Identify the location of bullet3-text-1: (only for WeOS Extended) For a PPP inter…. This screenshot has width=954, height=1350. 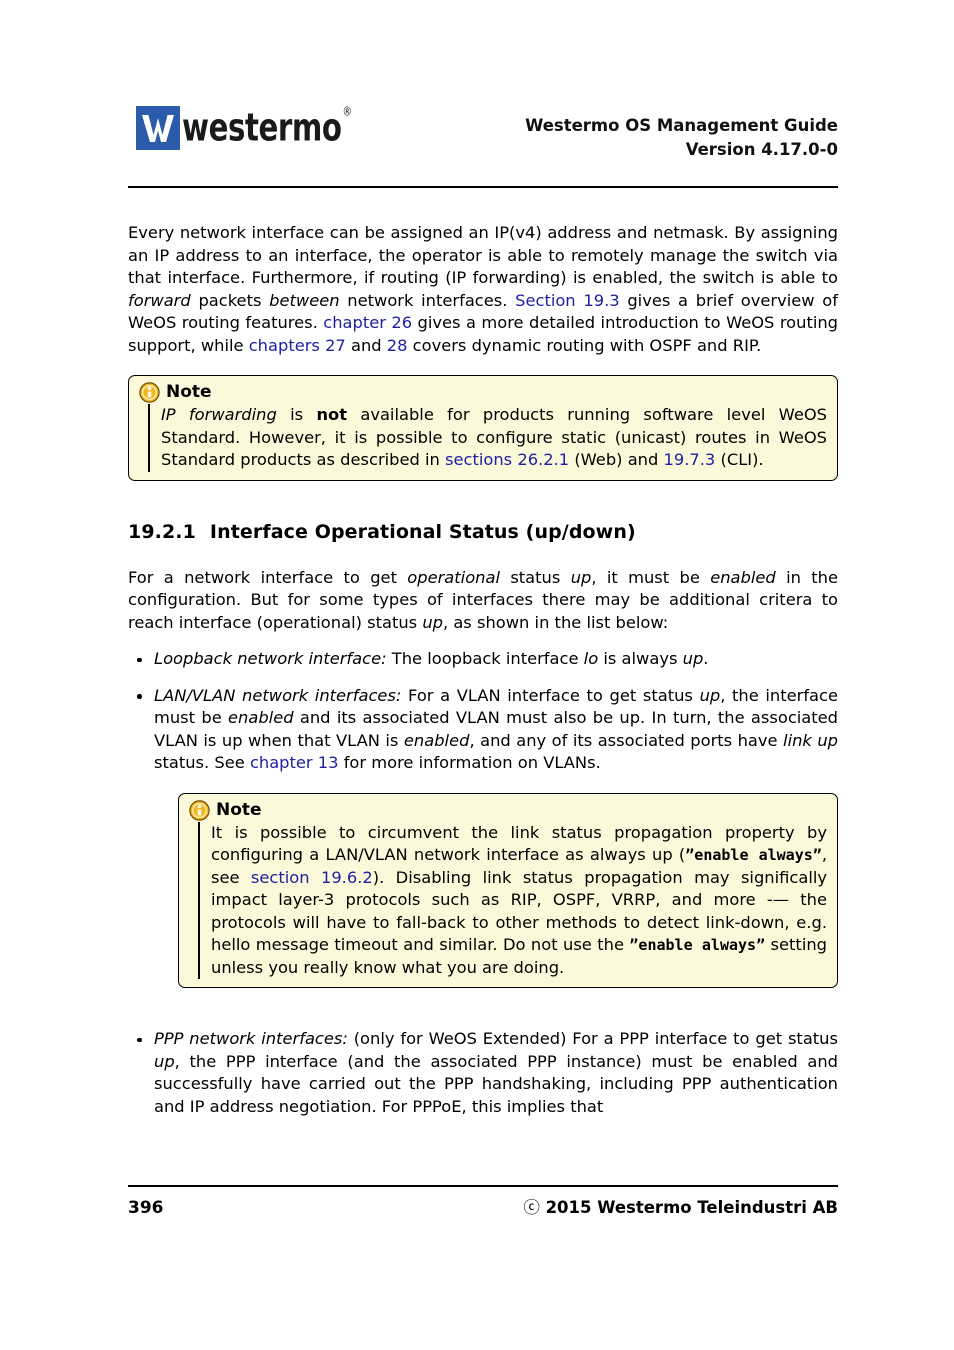
(592, 1038).